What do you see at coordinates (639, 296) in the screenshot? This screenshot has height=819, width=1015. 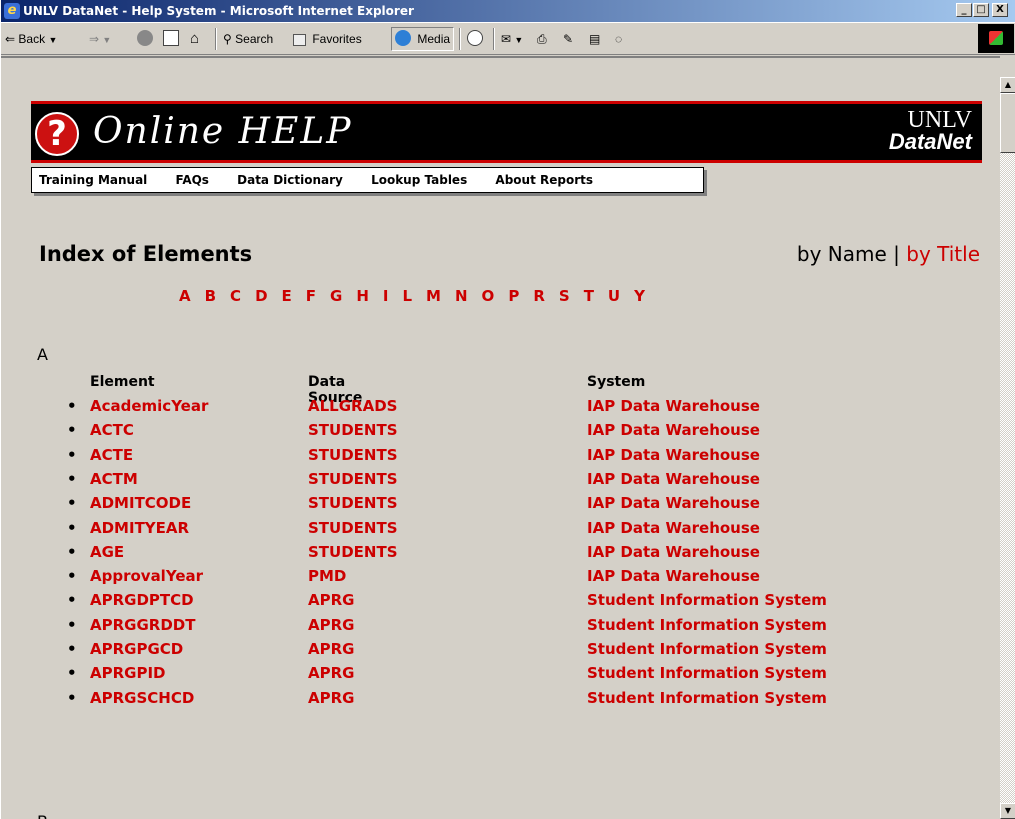 I see `letter-link-y: Y` at bounding box center [639, 296].